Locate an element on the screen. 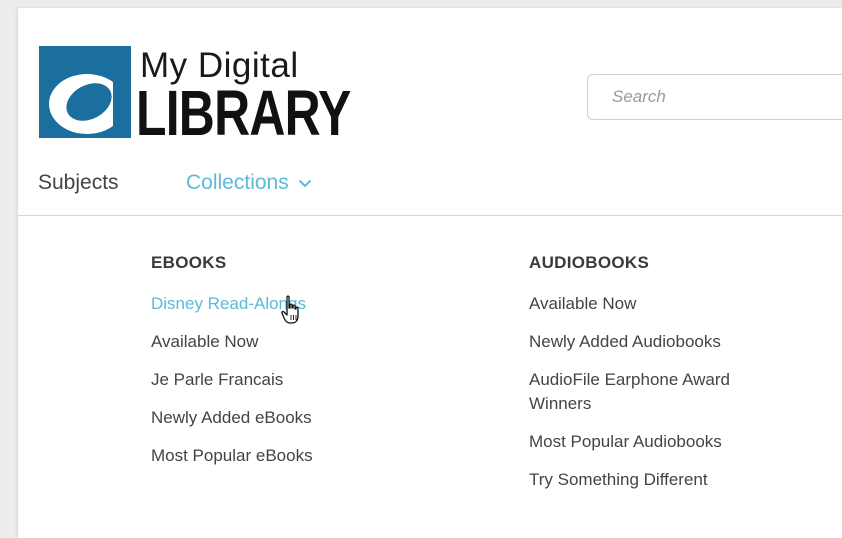  ebooks-heading: EBOOKS is located at coordinates (189, 262).